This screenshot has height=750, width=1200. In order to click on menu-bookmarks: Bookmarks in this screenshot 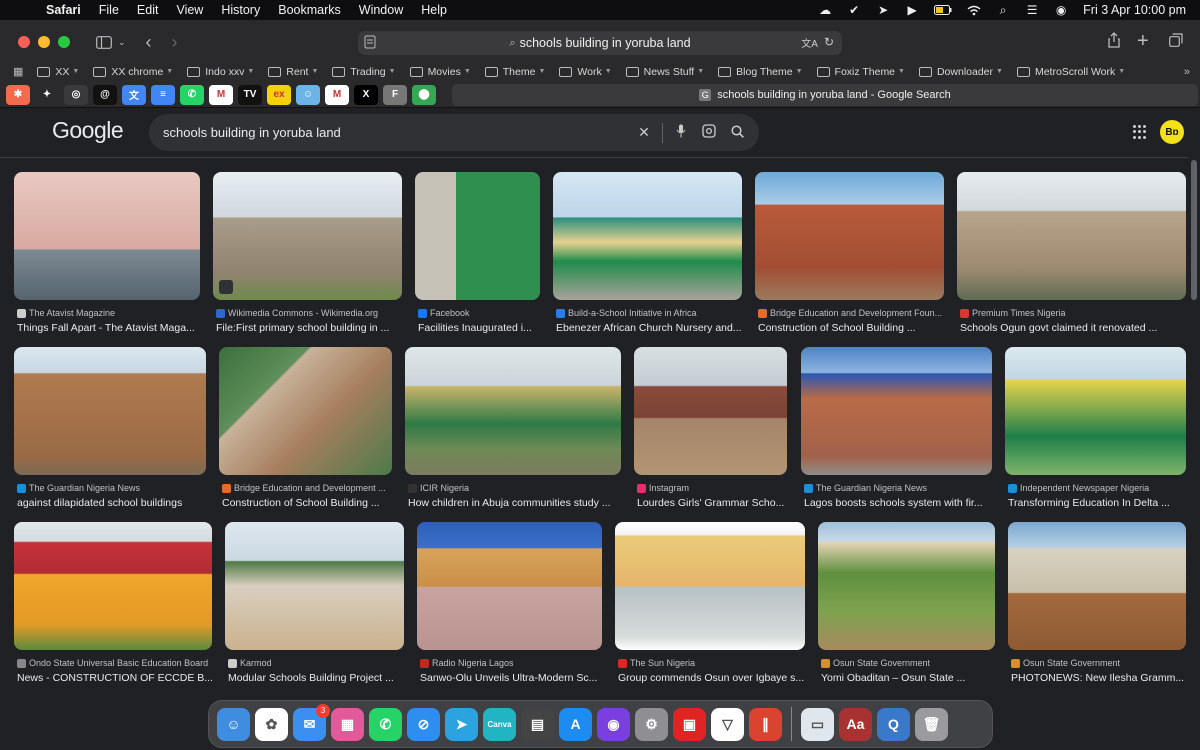, I will do `click(309, 10)`.